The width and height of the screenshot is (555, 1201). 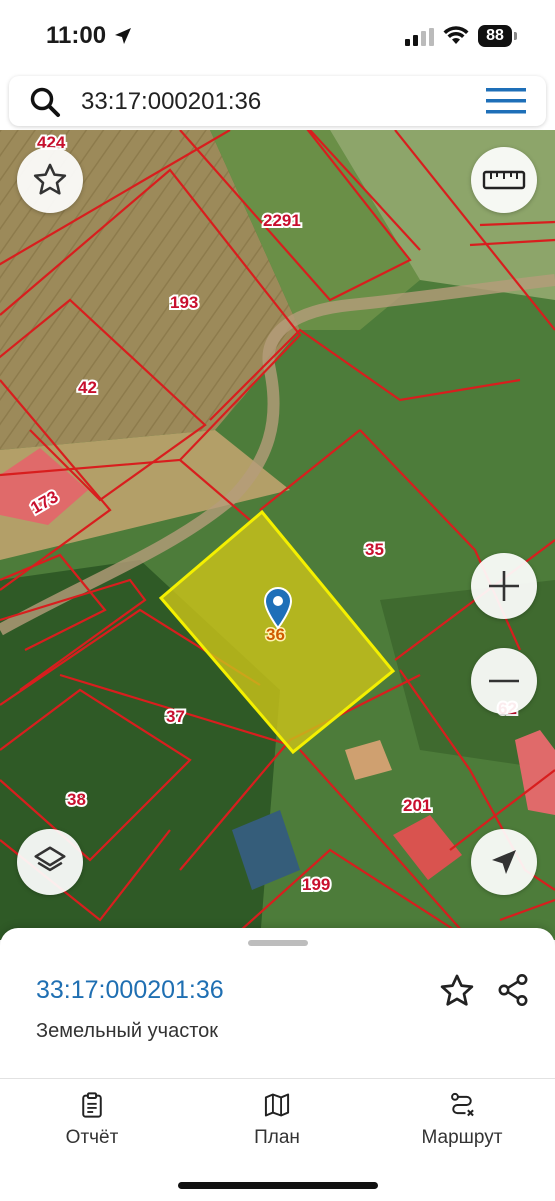 I want to click on zoom-out-button, so click(x=504, y=681).